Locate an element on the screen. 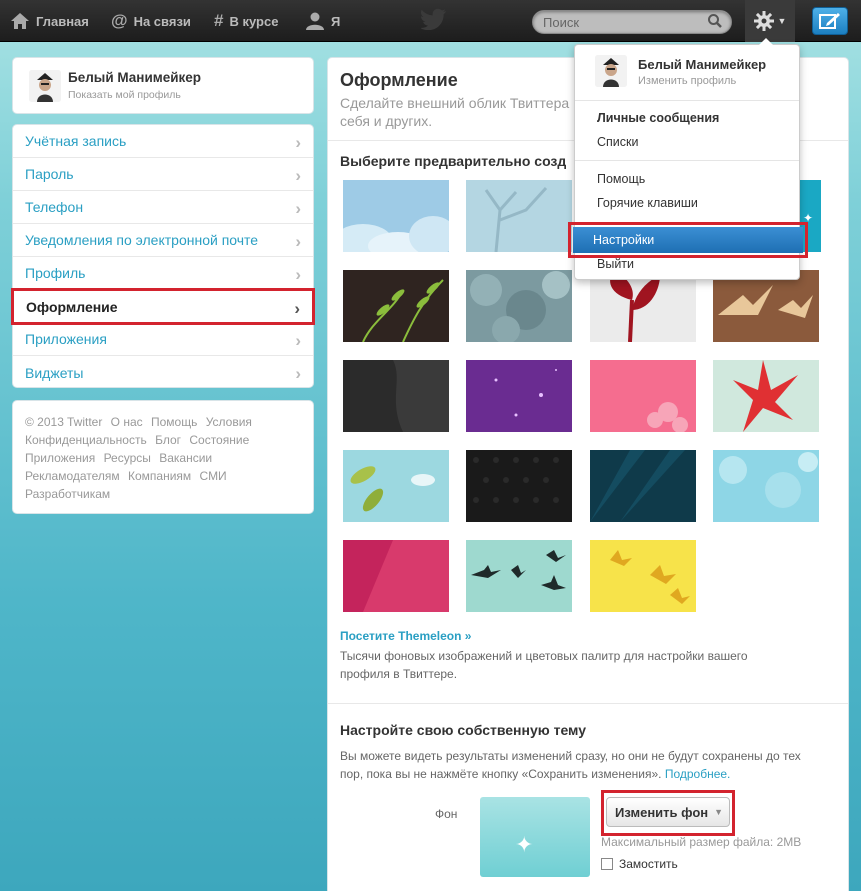 This screenshot has height=891, width=861. nav-discover-label: В курсе is located at coordinates (254, 21).